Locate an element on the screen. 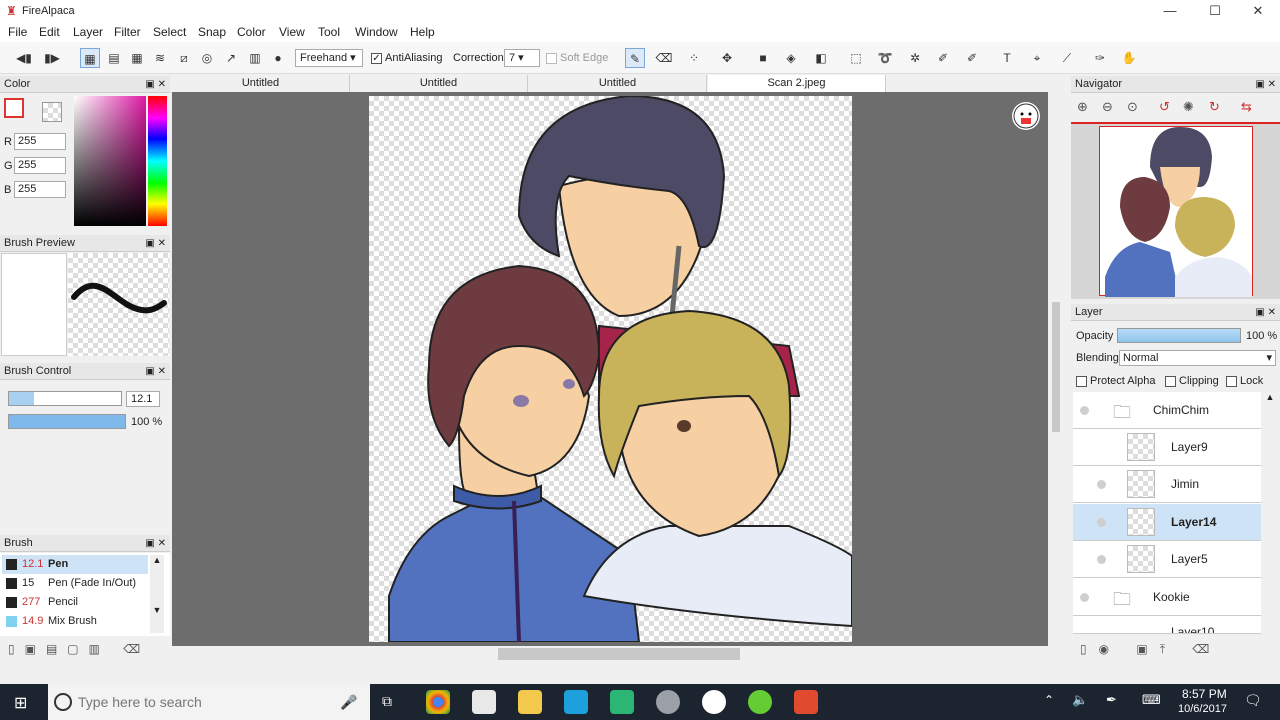  close-button: ✕ is located at coordinates (1258, 11).